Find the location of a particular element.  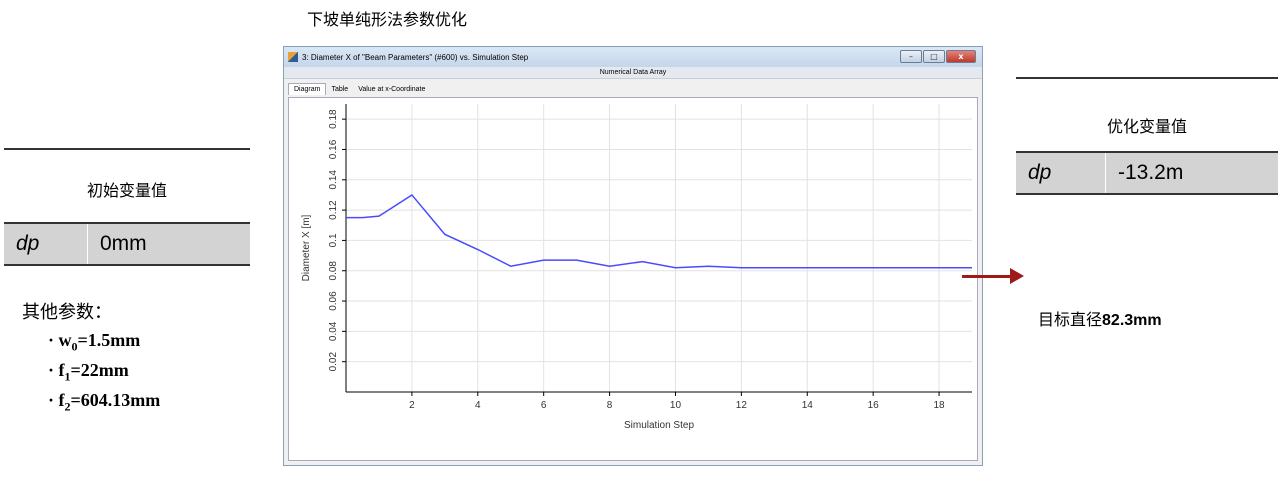

x-tick-label: 12 is located at coordinates (742, 405).